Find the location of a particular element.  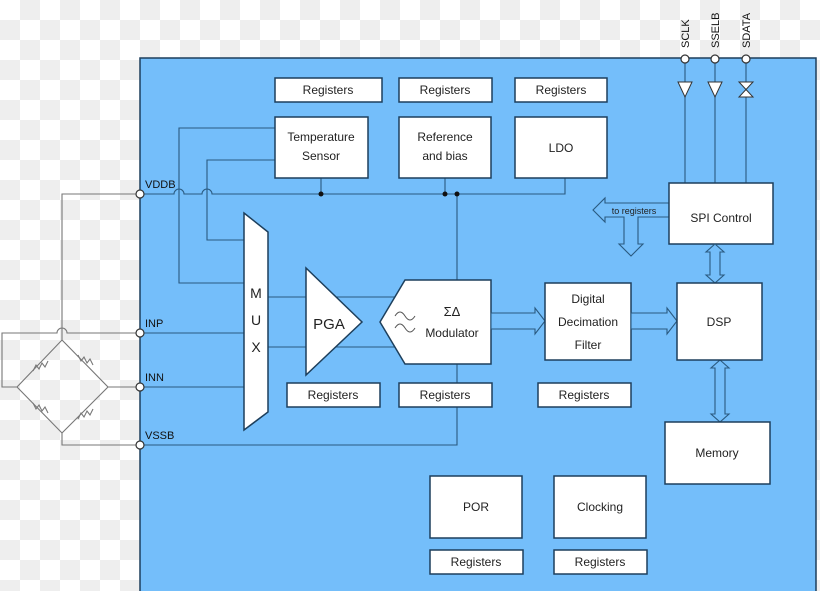

spi-control-block: SPI Control is located at coordinates (721, 213).